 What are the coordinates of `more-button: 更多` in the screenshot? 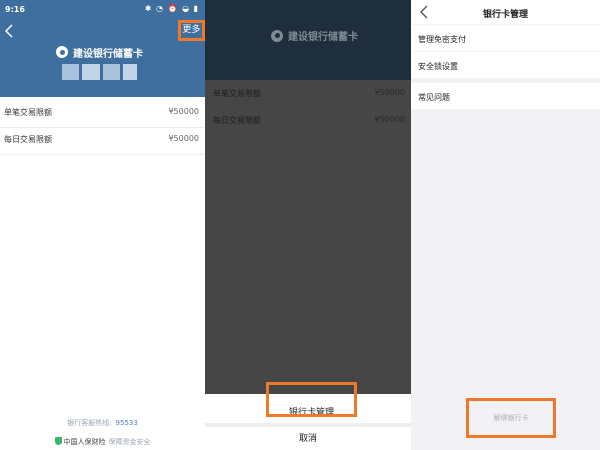 It's located at (191, 30).